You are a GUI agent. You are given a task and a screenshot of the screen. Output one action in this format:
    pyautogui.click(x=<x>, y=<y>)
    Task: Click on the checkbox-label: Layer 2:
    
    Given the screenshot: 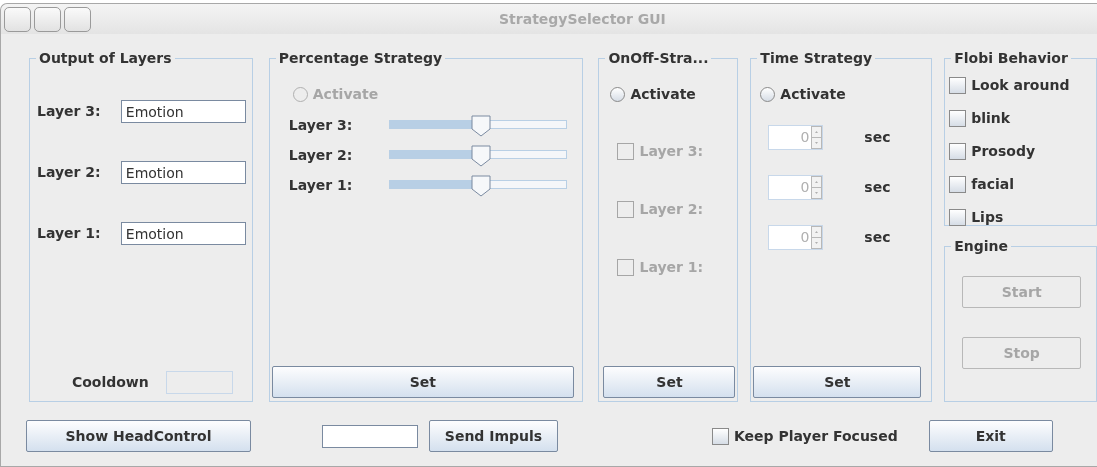 What is the action you would take?
    pyautogui.click(x=671, y=209)
    